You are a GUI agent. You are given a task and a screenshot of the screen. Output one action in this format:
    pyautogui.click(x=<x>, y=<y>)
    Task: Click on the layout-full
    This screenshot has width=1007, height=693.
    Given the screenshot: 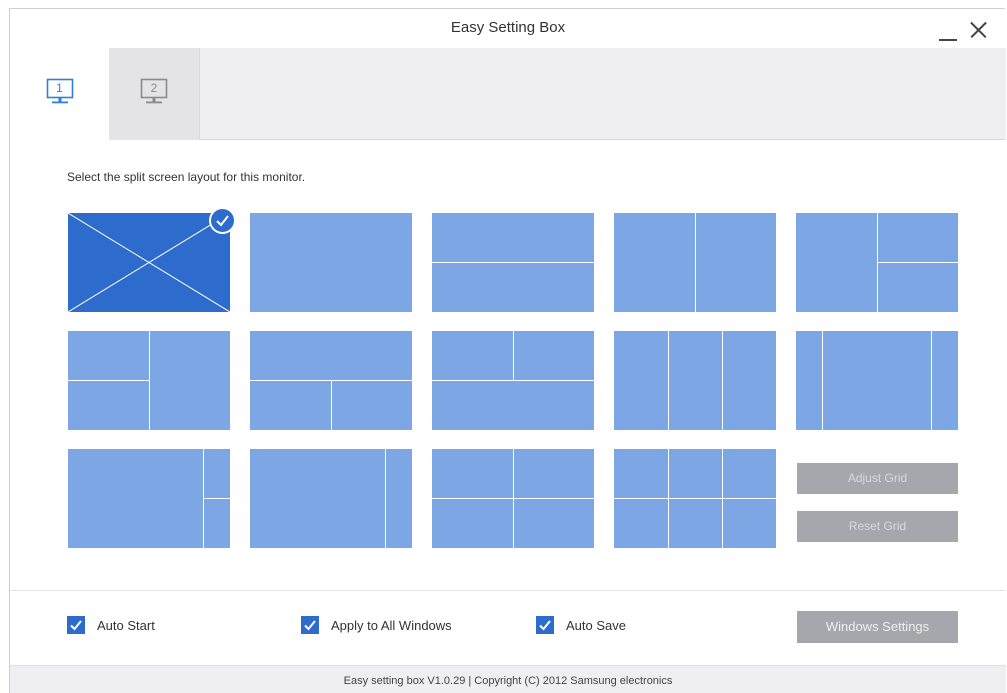 What is the action you would take?
    pyautogui.click(x=331, y=262)
    